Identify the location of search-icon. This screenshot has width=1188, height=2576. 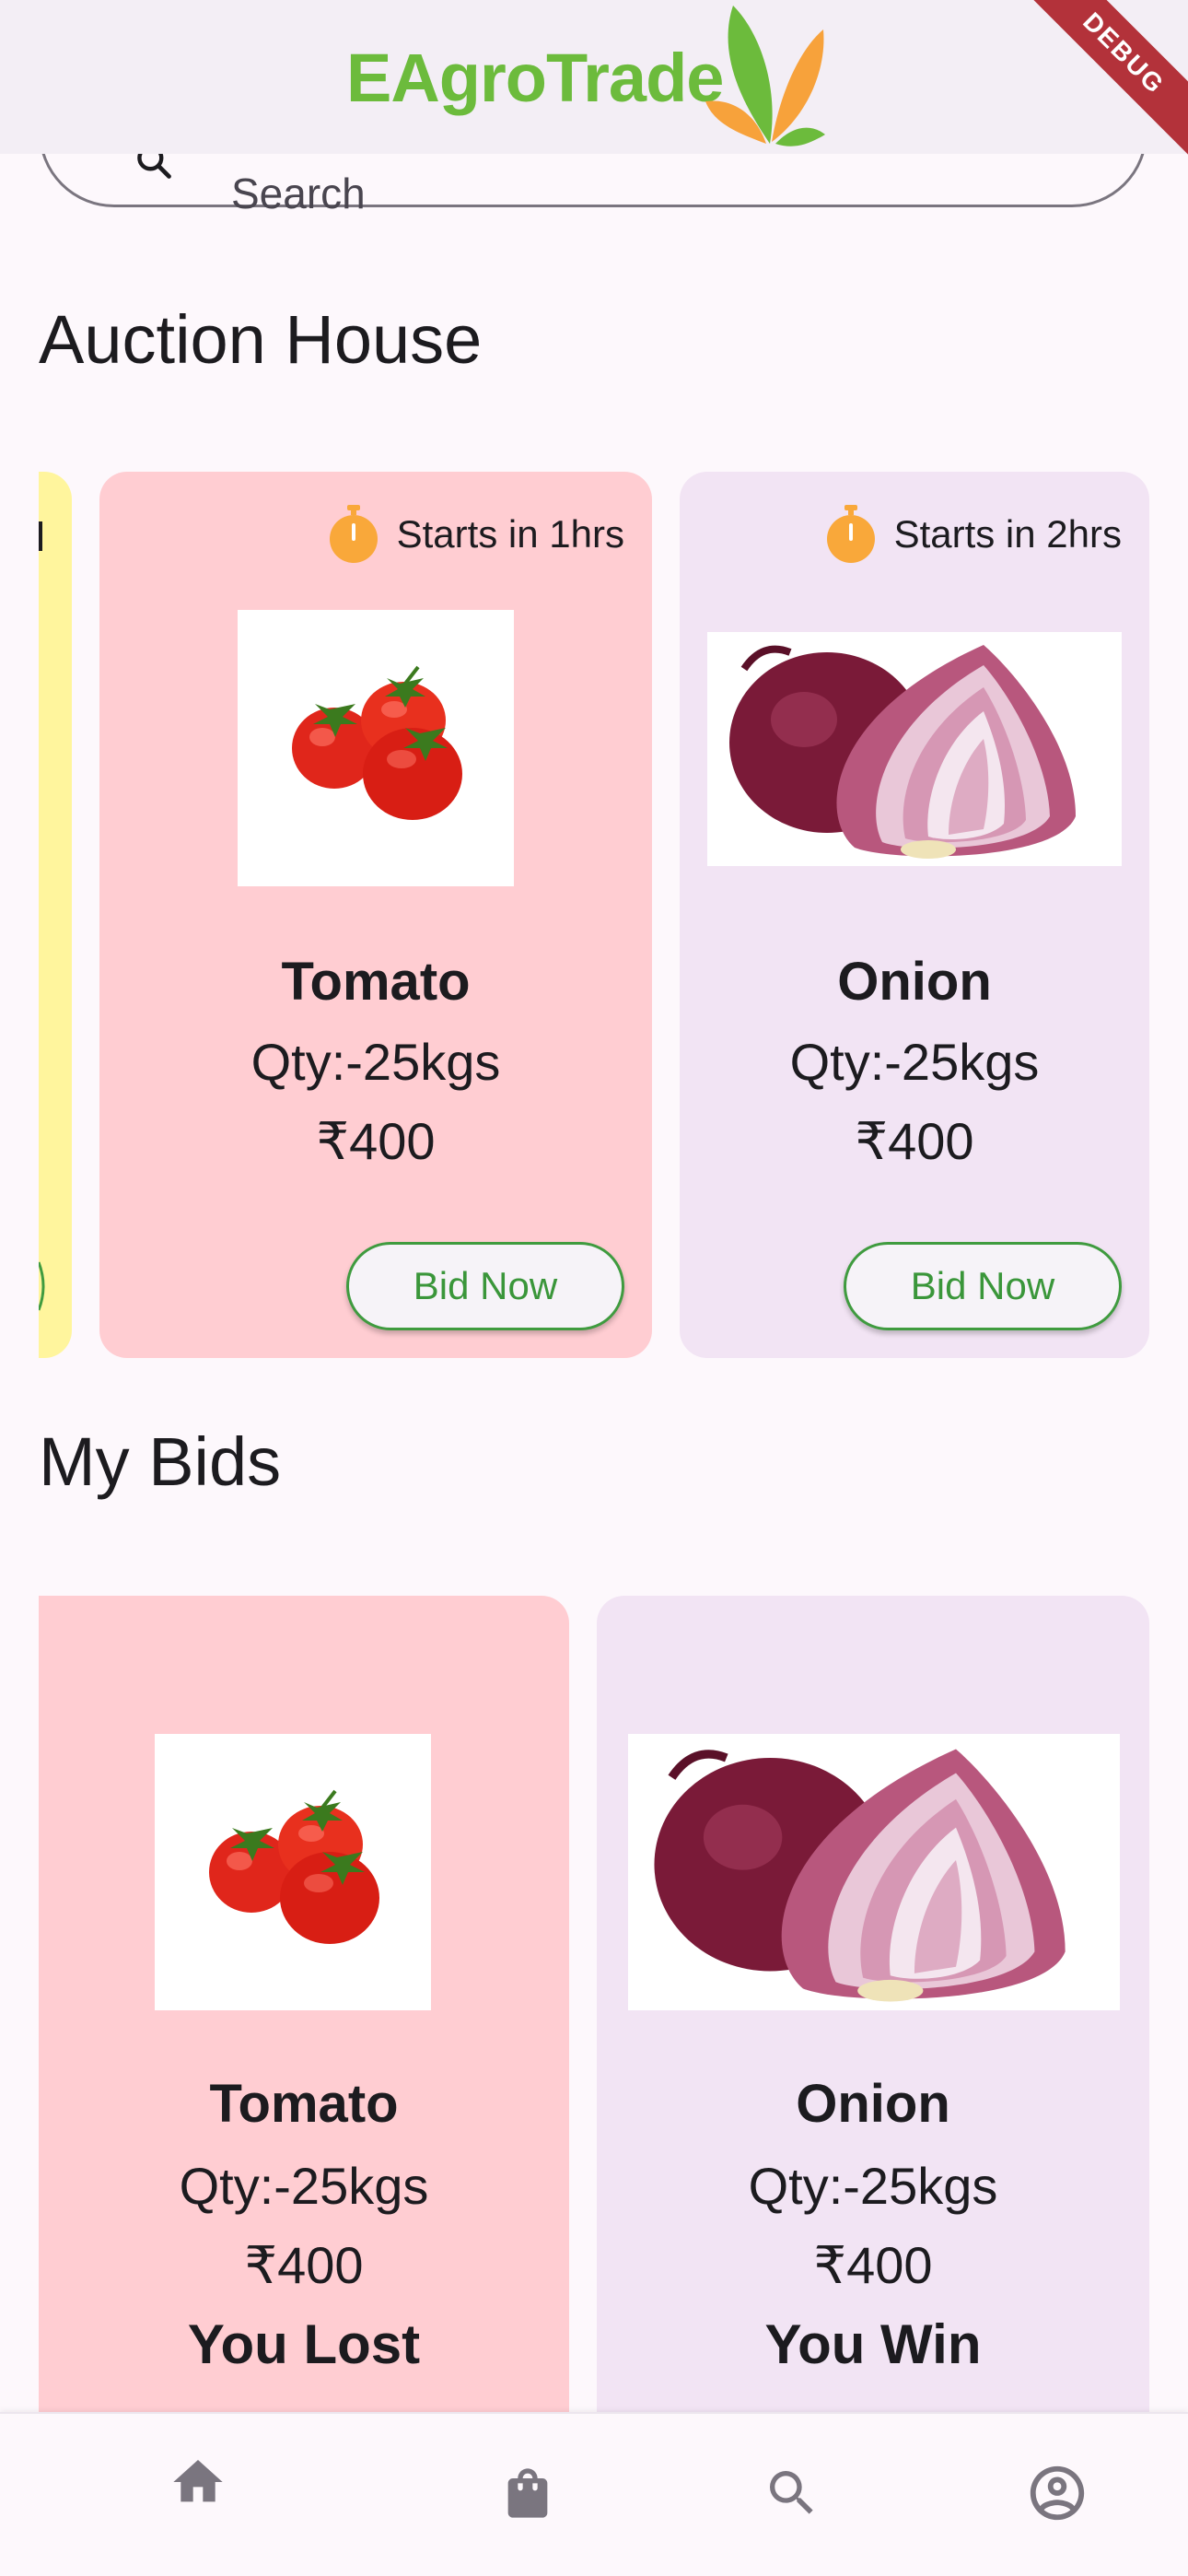
(791, 2492).